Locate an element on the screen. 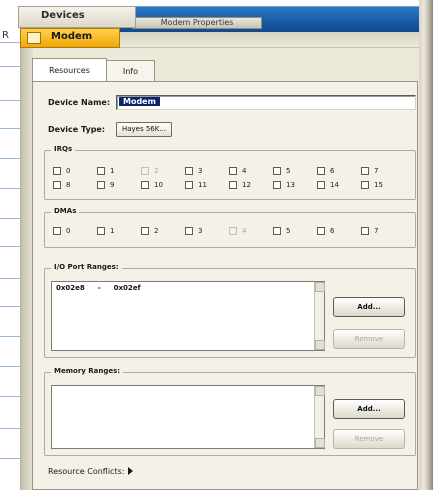 The image size is (433, 490). irq-checkbox-1: 1 is located at coordinates (119, 171).